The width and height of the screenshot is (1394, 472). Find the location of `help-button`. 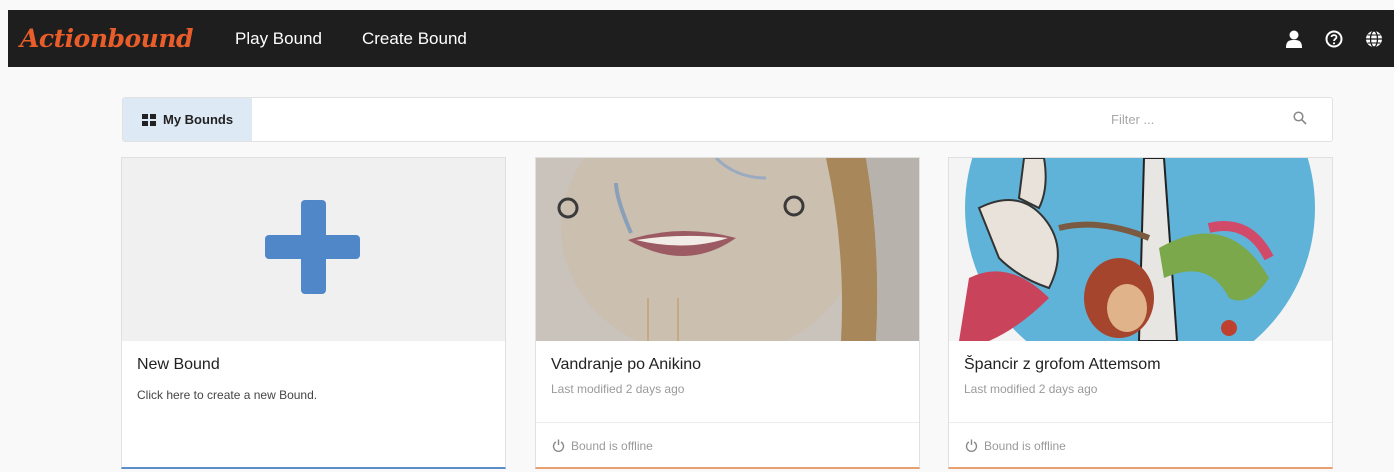

help-button is located at coordinates (1334, 38).